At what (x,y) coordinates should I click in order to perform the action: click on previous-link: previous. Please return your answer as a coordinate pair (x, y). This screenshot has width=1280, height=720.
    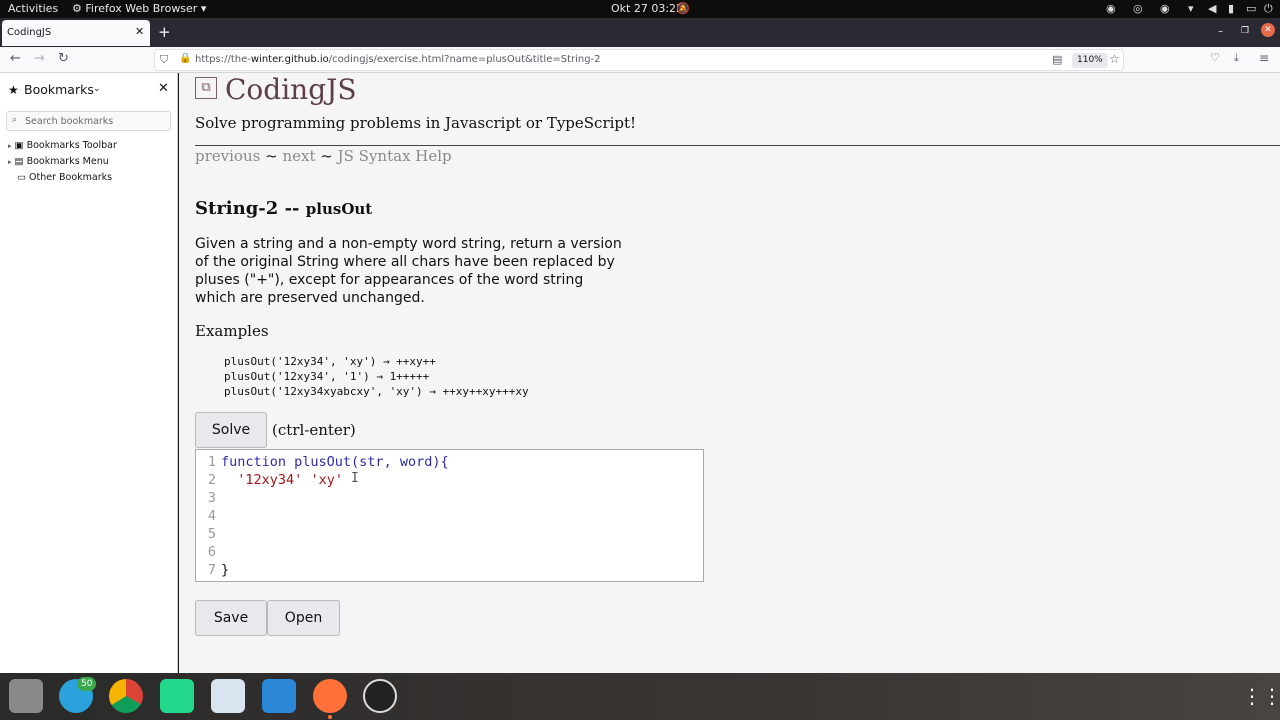
    Looking at the image, I should click on (227, 156).